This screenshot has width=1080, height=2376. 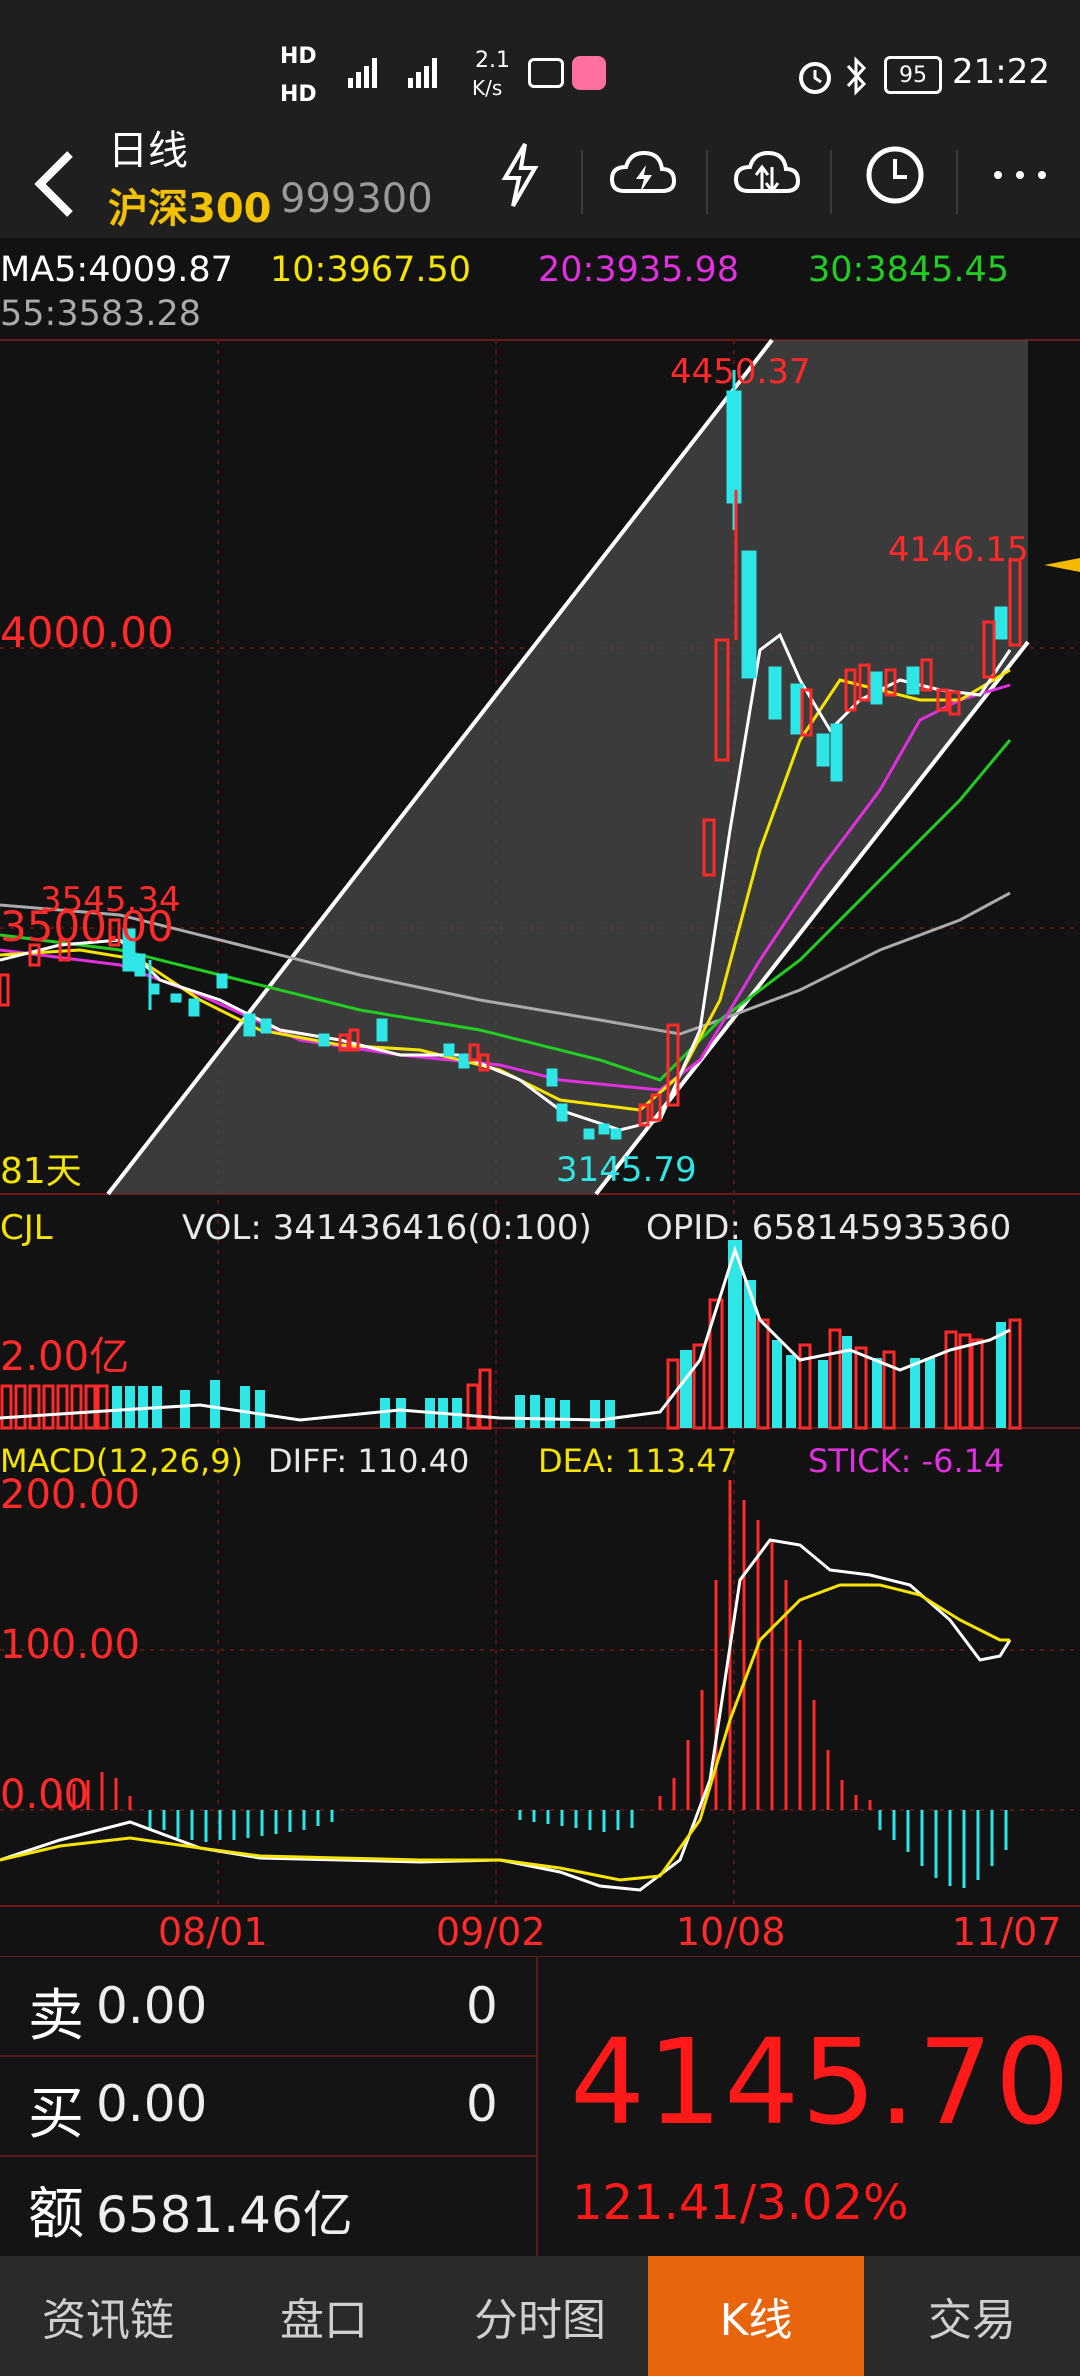 I want to click on high-price-label: 4450.37, so click(x=740, y=372).